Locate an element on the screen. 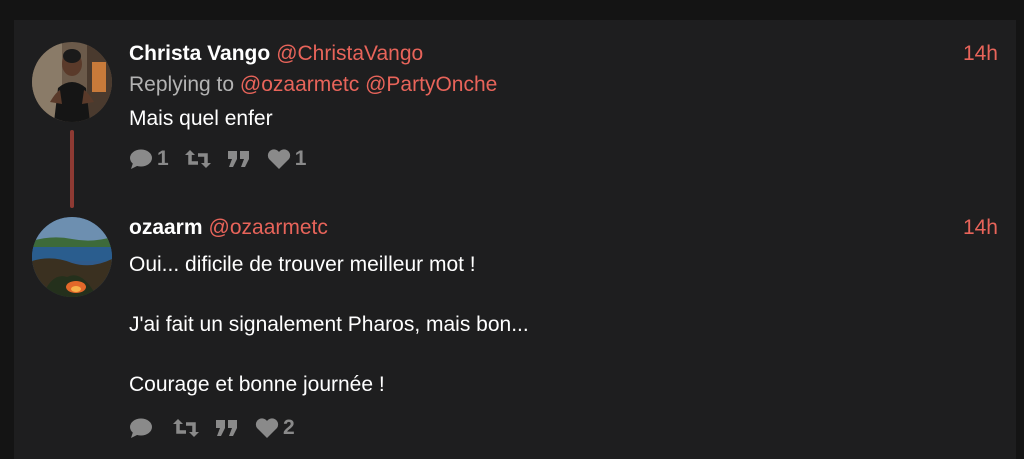 This screenshot has height=459, width=1024. author-name: ozaarm is located at coordinates (166, 227).